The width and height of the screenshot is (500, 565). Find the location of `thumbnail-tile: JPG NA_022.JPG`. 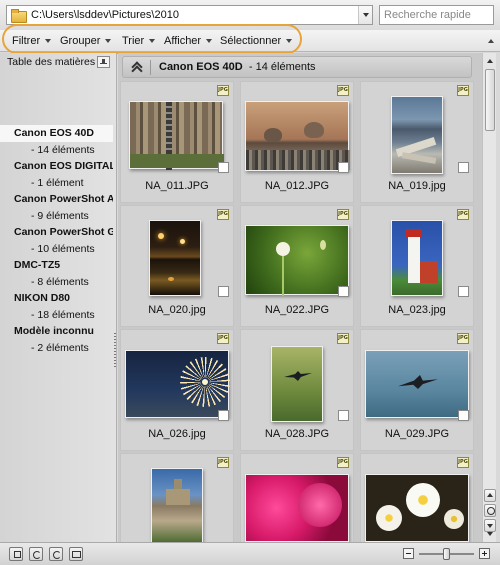

thumbnail-tile: JPG NA_022.JPG is located at coordinates (297, 266).